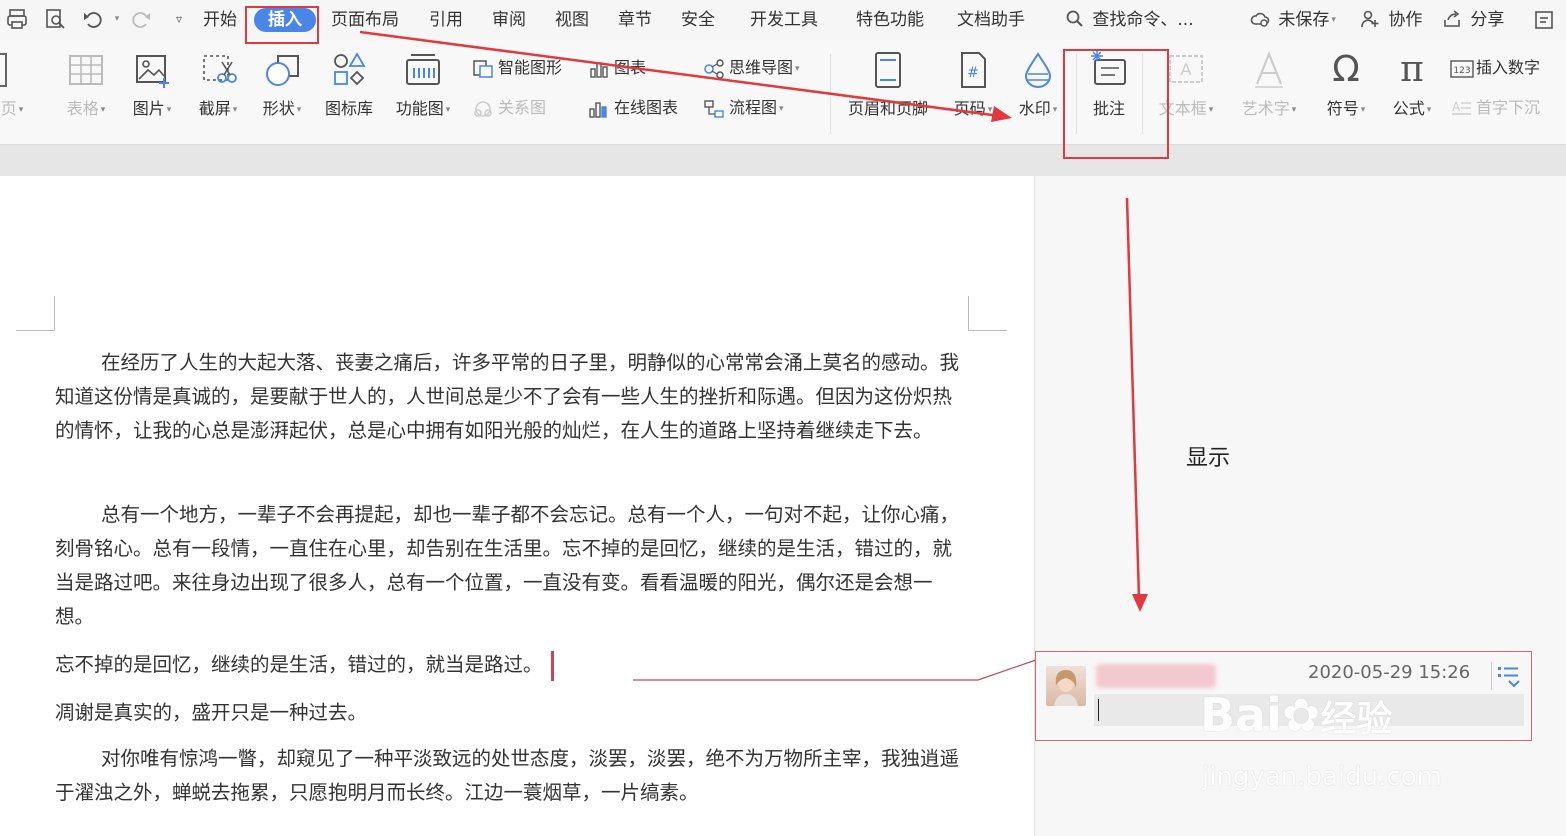 The width and height of the screenshot is (1566, 836). What do you see at coordinates (617, 68) in the screenshot?
I see `chart-button: 图表` at bounding box center [617, 68].